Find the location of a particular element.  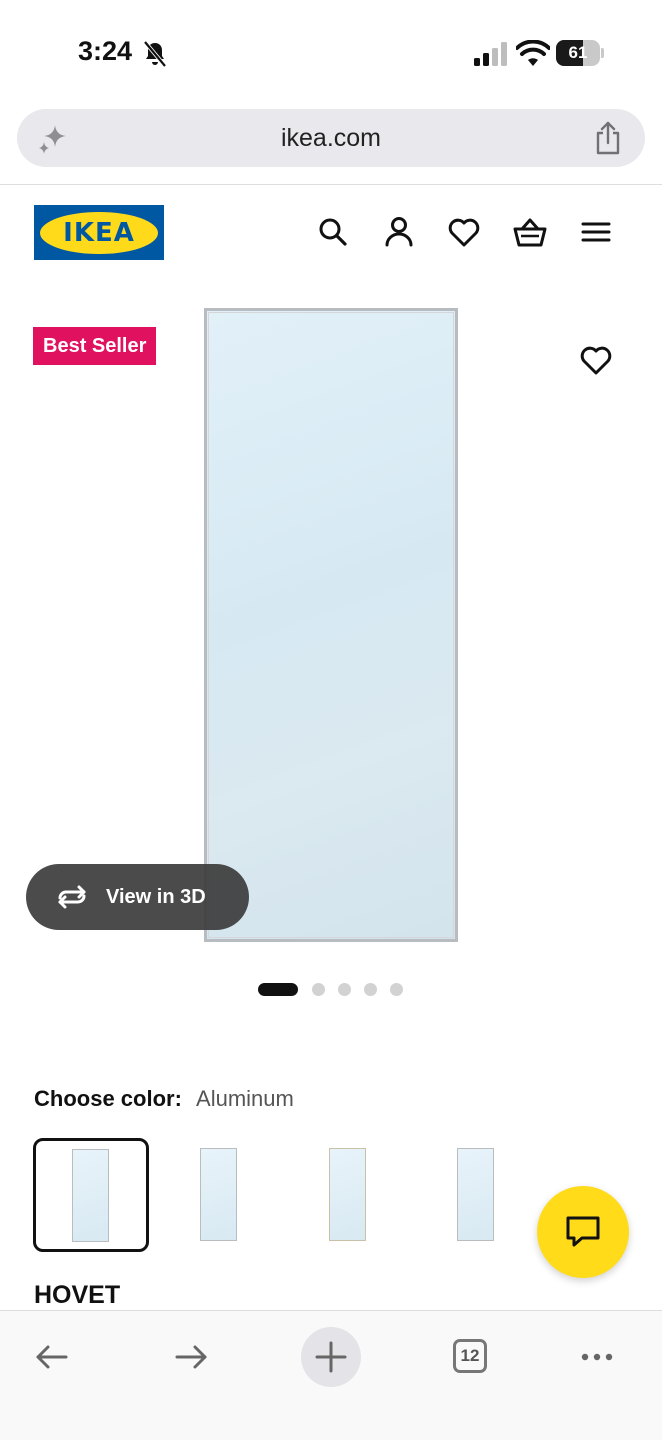

more-dots-icon is located at coordinates (597, 1357).